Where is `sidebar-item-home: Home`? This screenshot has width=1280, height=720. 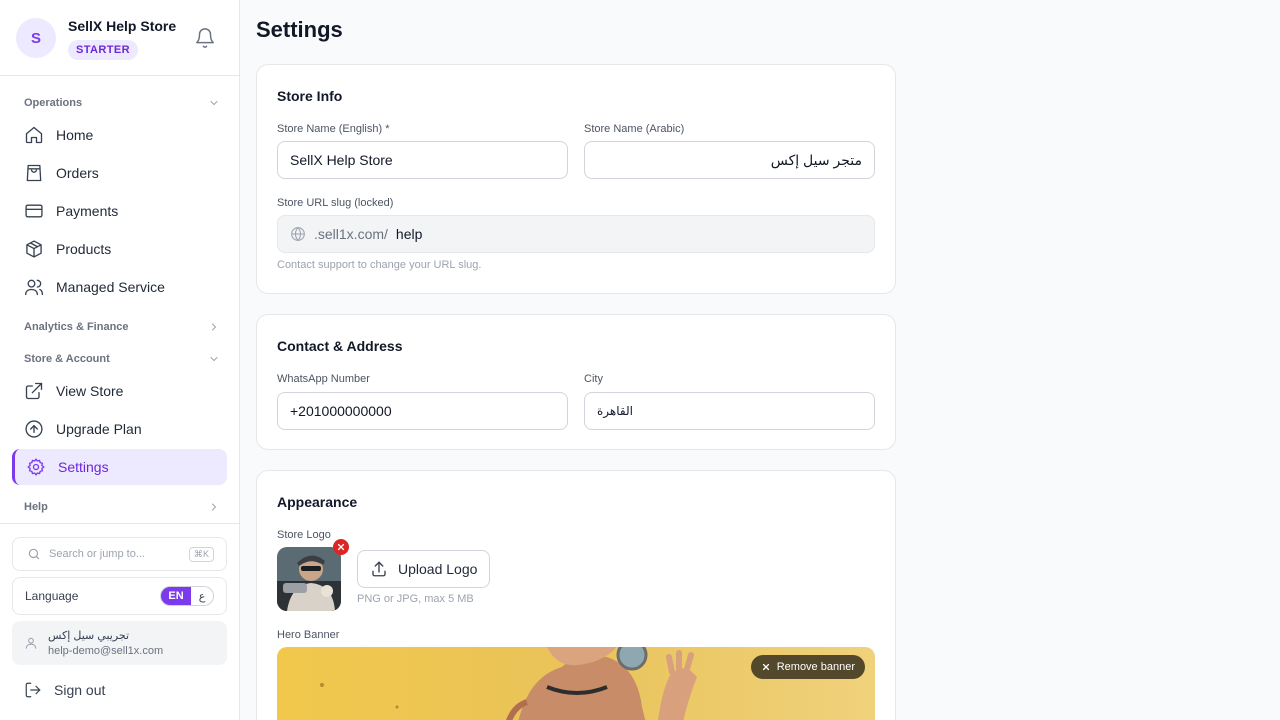
sidebar-item-home: Home is located at coordinates (119, 135).